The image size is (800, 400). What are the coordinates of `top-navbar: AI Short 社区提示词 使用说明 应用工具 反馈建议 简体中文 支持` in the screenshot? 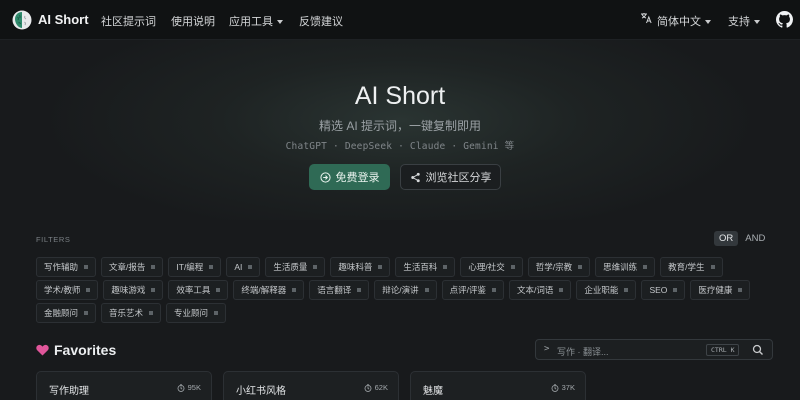 It's located at (400, 20).